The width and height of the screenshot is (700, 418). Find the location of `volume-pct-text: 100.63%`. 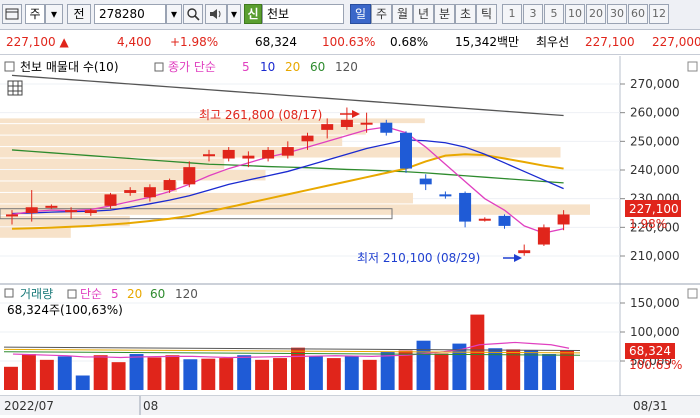

volume-pct-text: 100.63% is located at coordinates (655, 365).